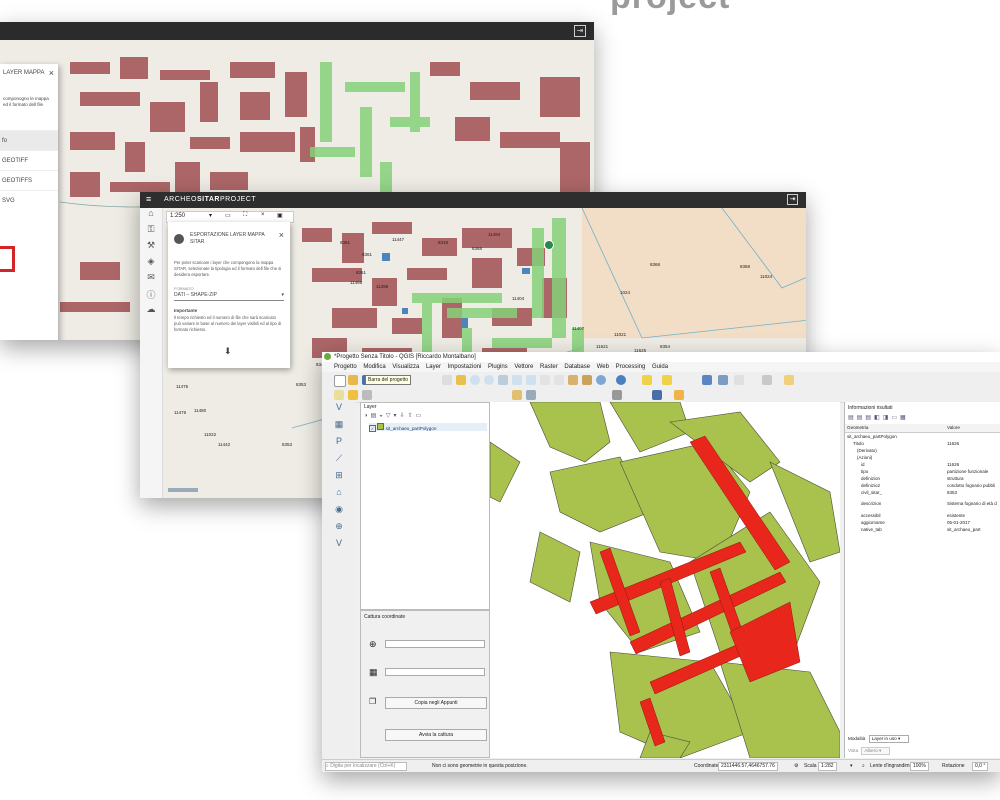 This screenshot has width=1000, height=800. What do you see at coordinates (853, 750) in the screenshot?
I see `view-label: Vista` at bounding box center [853, 750].